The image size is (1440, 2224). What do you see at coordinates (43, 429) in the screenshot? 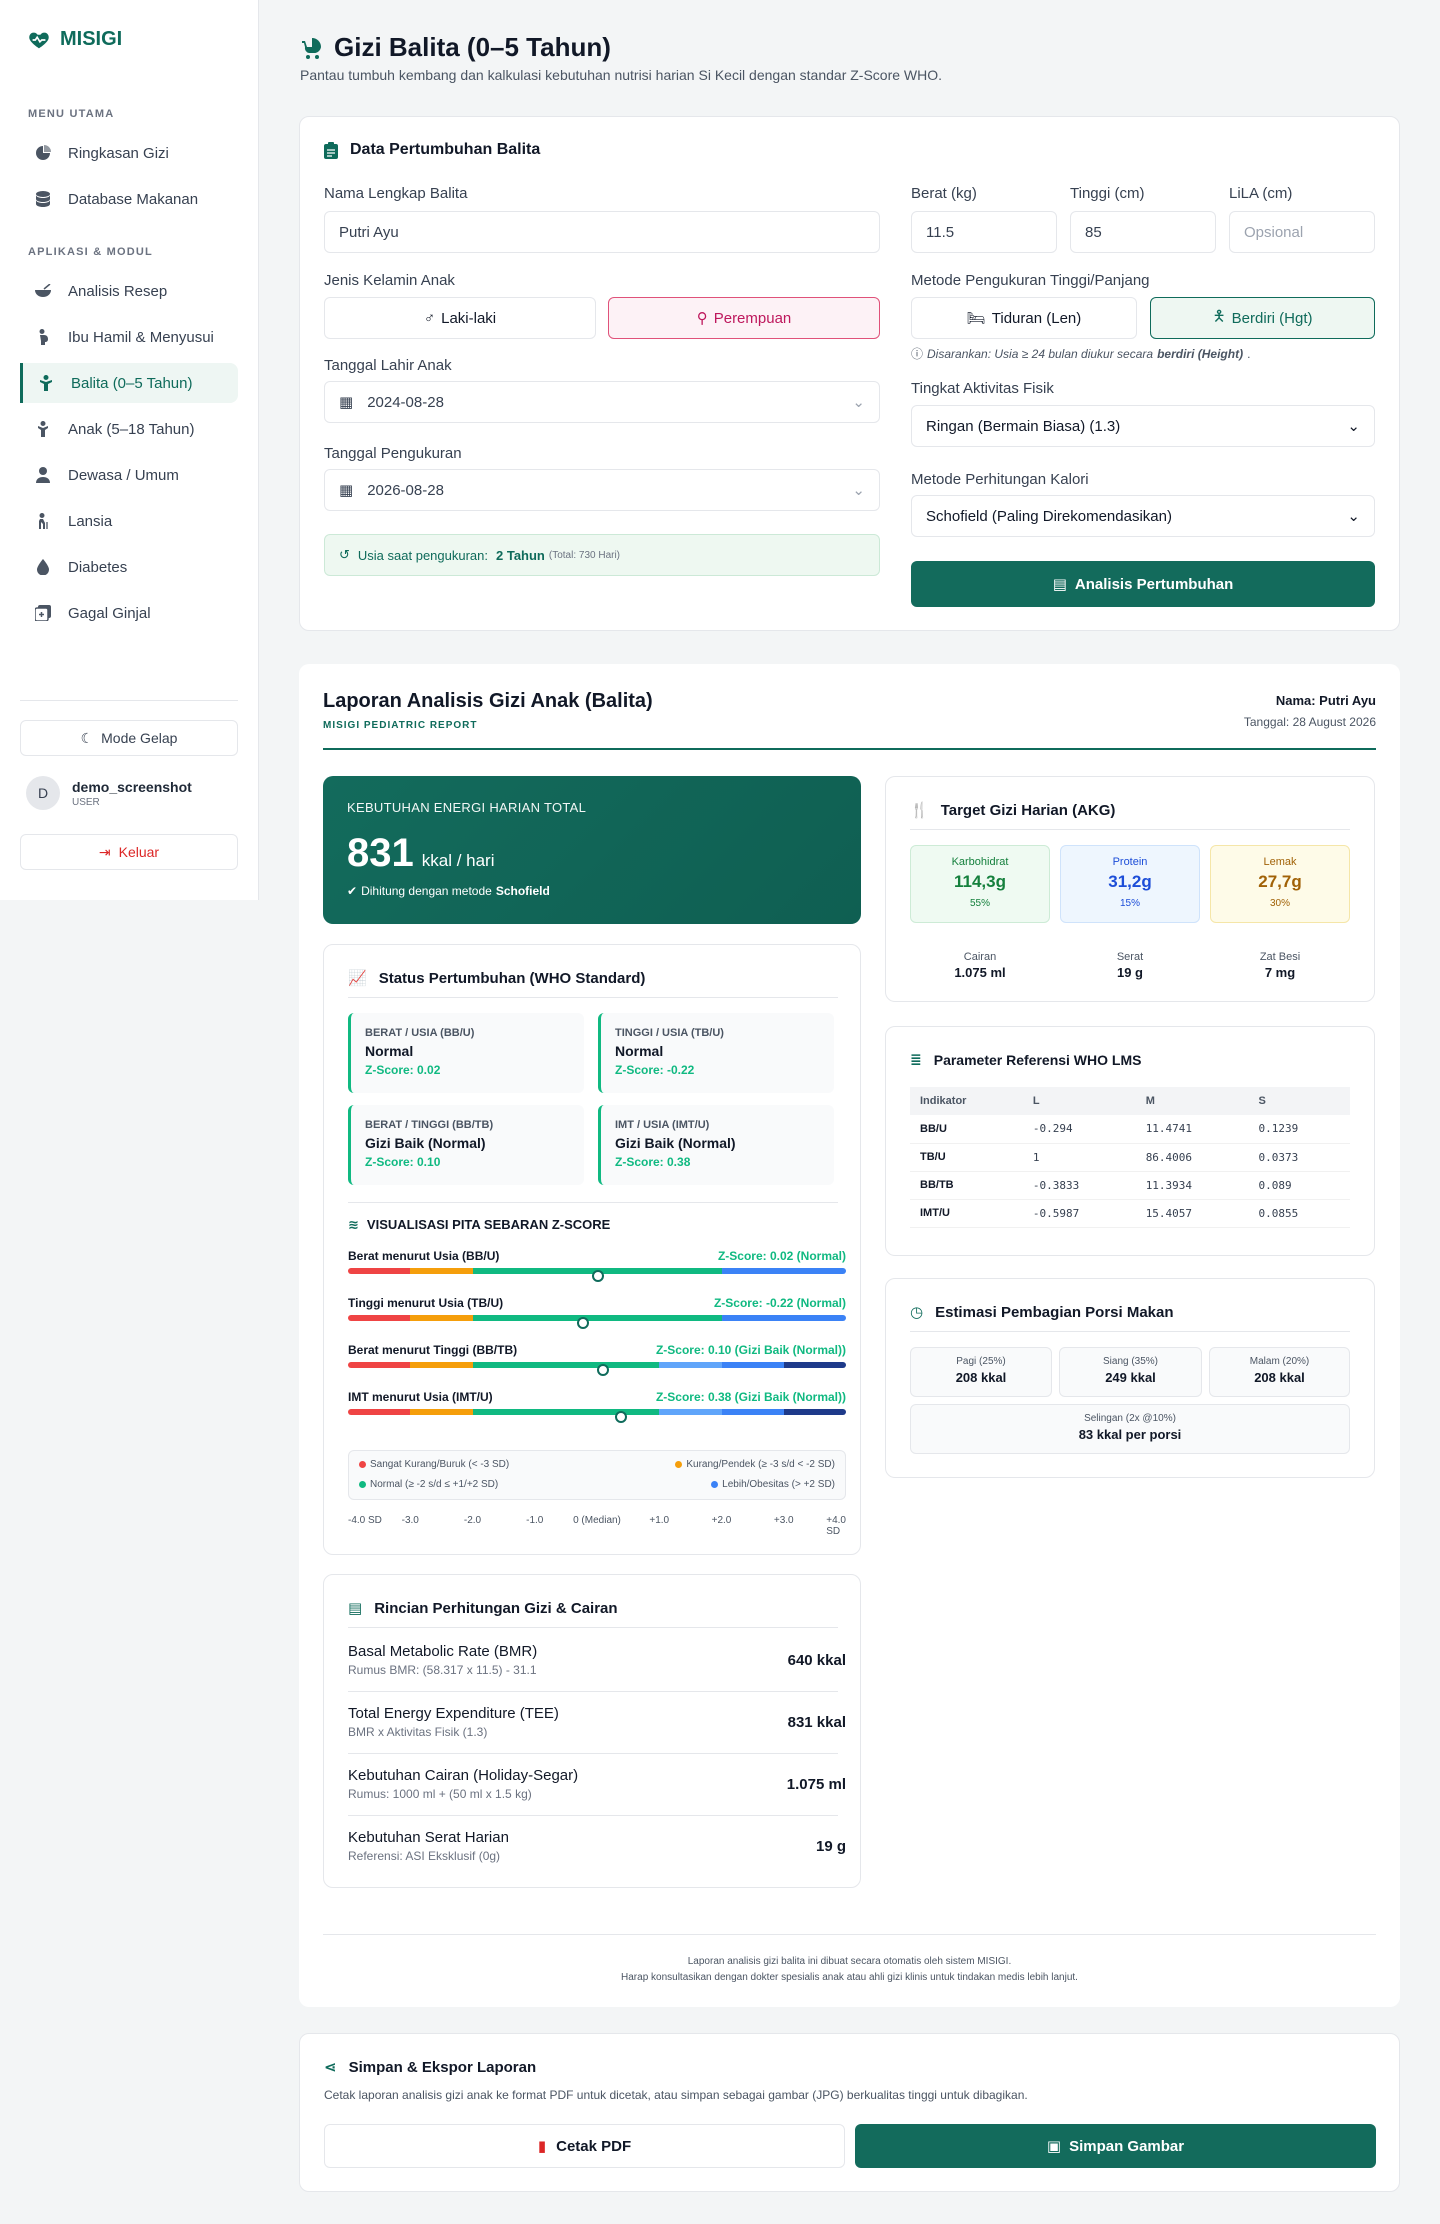
I see `kid-icon` at bounding box center [43, 429].